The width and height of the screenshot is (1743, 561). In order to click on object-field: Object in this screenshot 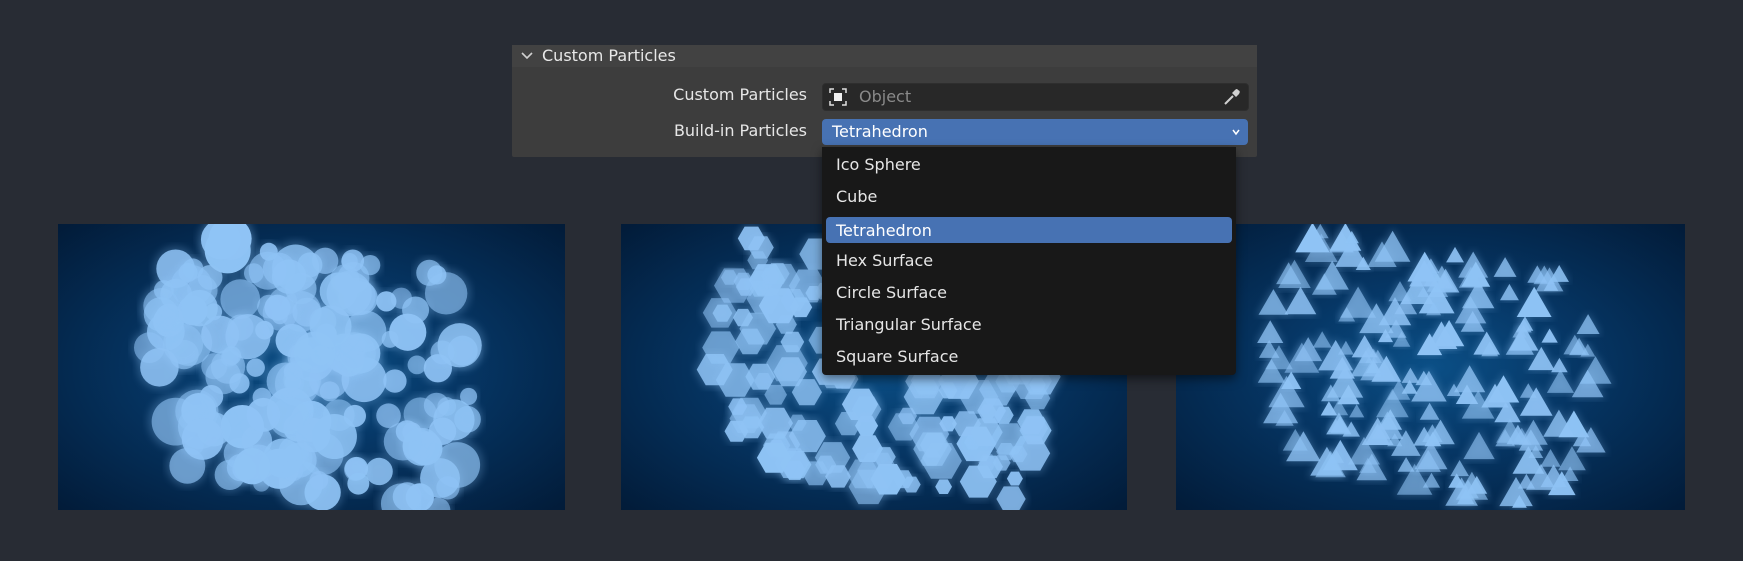, I will do `click(1035, 97)`.